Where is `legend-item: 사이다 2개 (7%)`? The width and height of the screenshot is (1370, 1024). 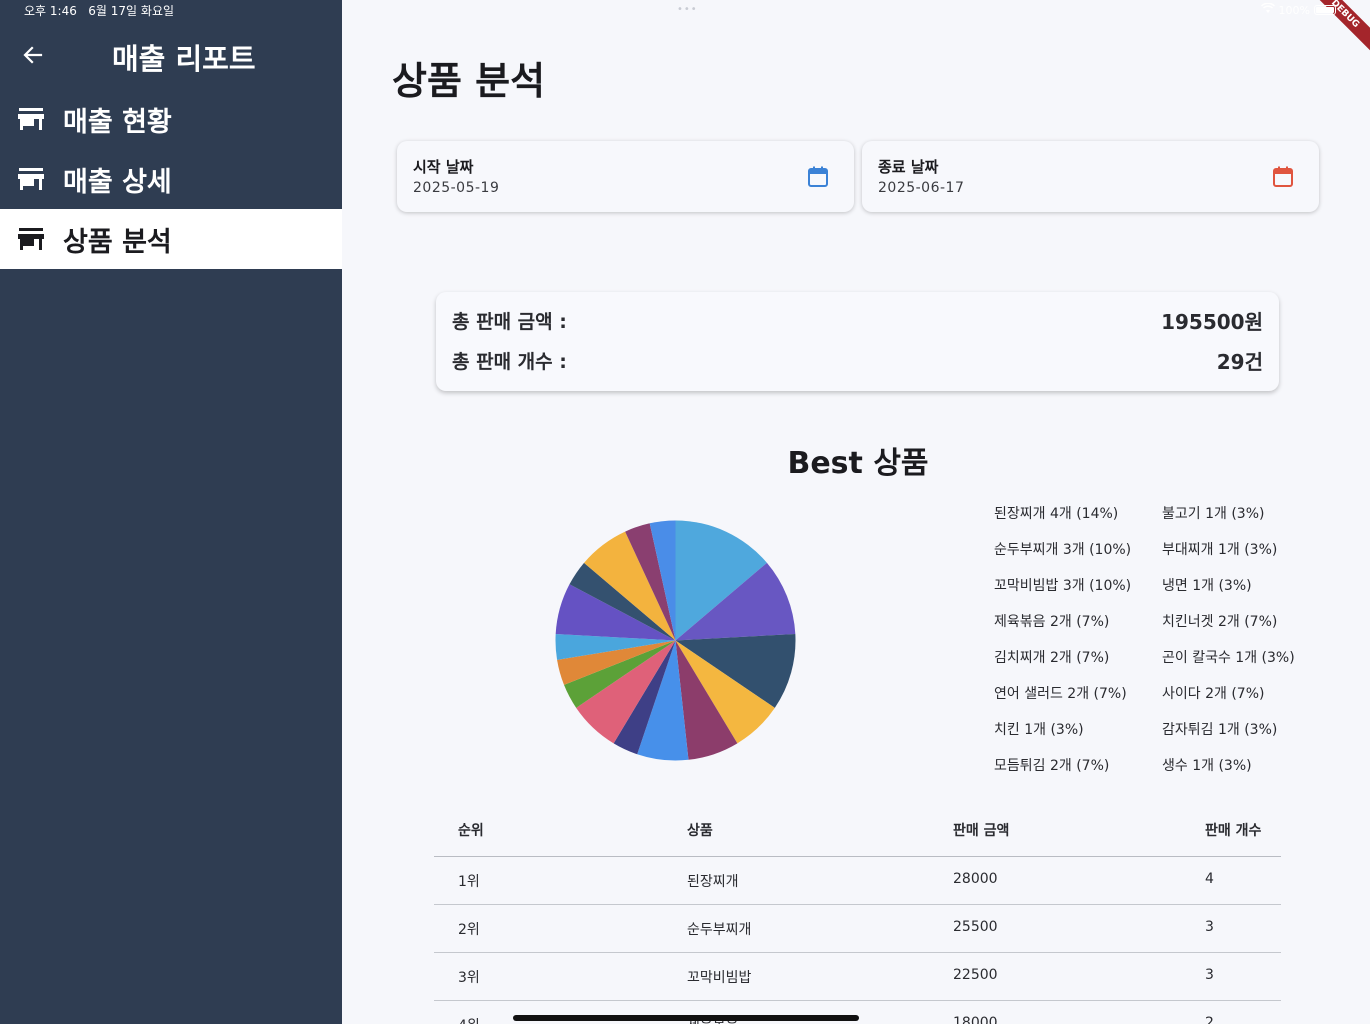 legend-item: 사이다 2개 (7%) is located at coordinates (1213, 694).